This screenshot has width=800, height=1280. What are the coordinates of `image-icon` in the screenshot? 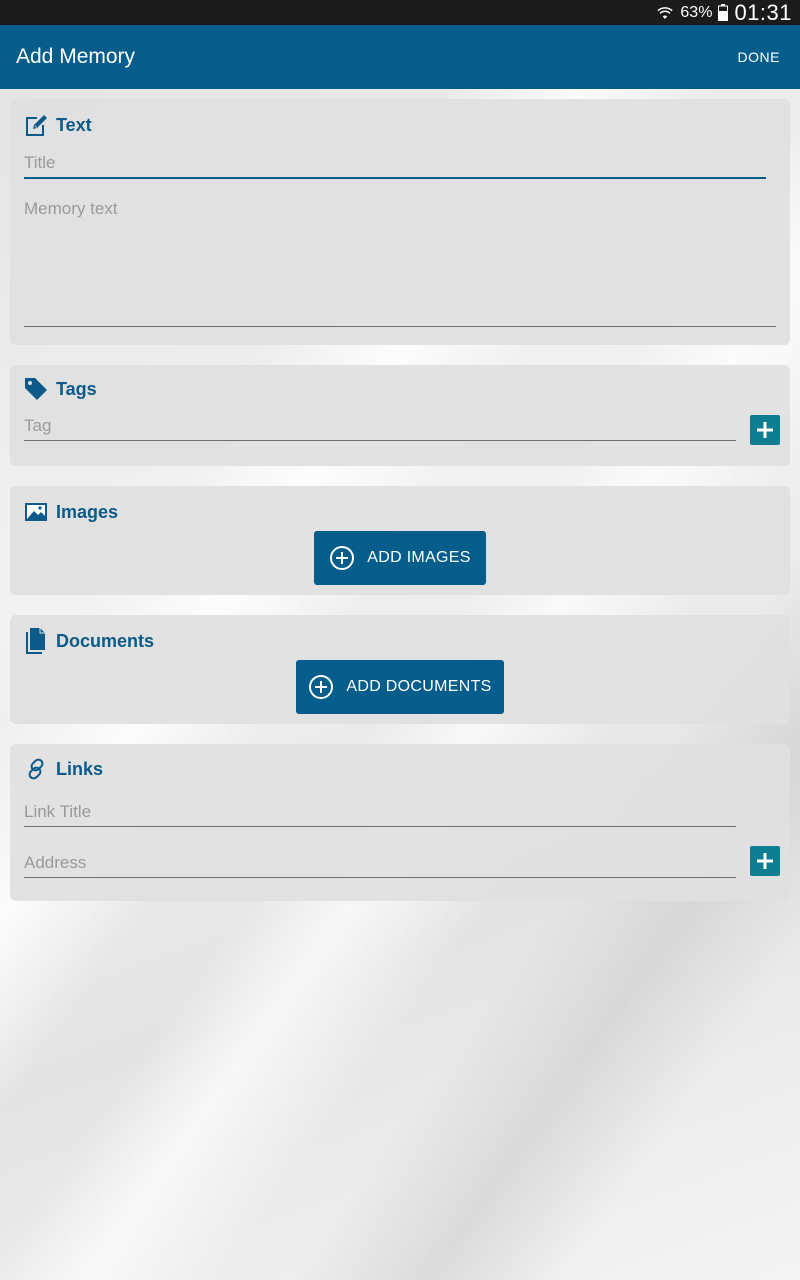 It's located at (36, 512).